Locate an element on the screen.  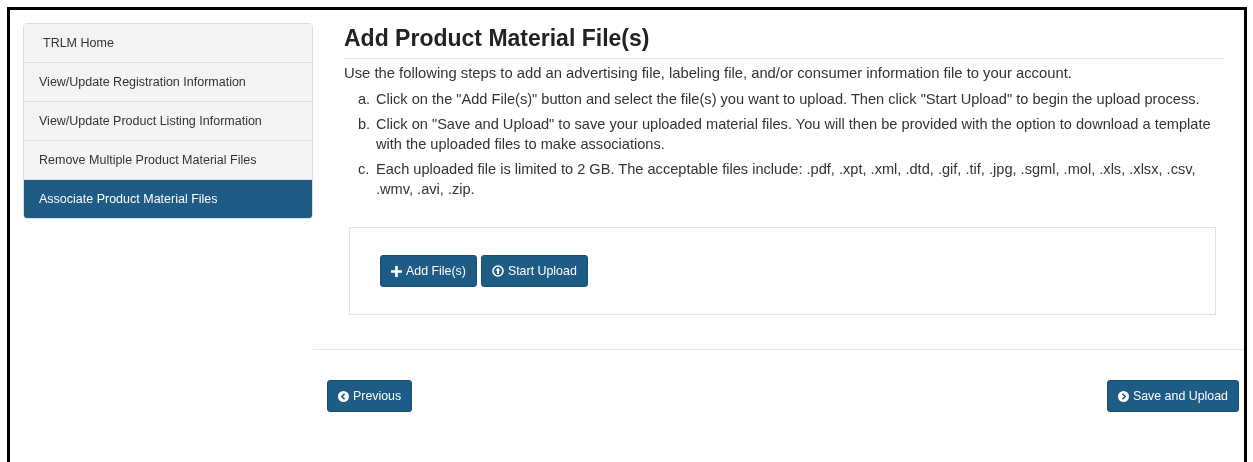
sidebar-item: Associate Product Material Files is located at coordinates (168, 199).